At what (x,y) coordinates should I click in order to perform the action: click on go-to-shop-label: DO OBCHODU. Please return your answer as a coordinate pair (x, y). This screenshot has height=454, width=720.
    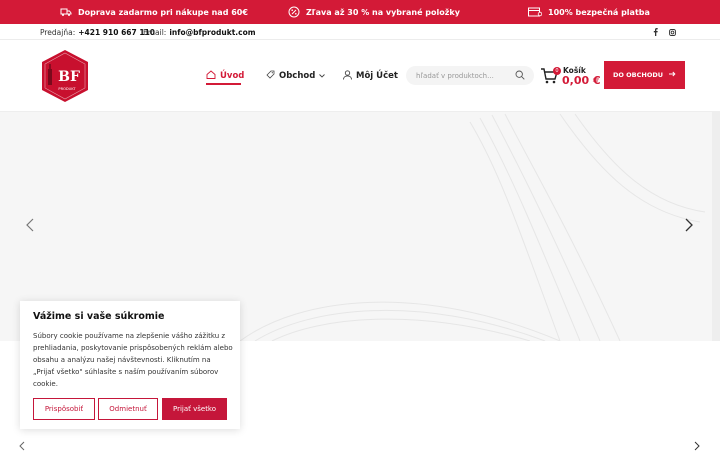
    Looking at the image, I should click on (638, 75).